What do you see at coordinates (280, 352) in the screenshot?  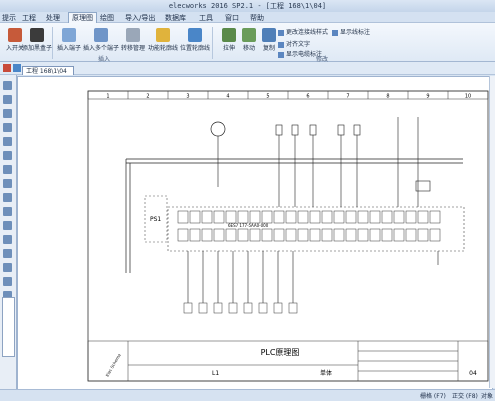 I see `title-block-title: PLC原理图` at bounding box center [280, 352].